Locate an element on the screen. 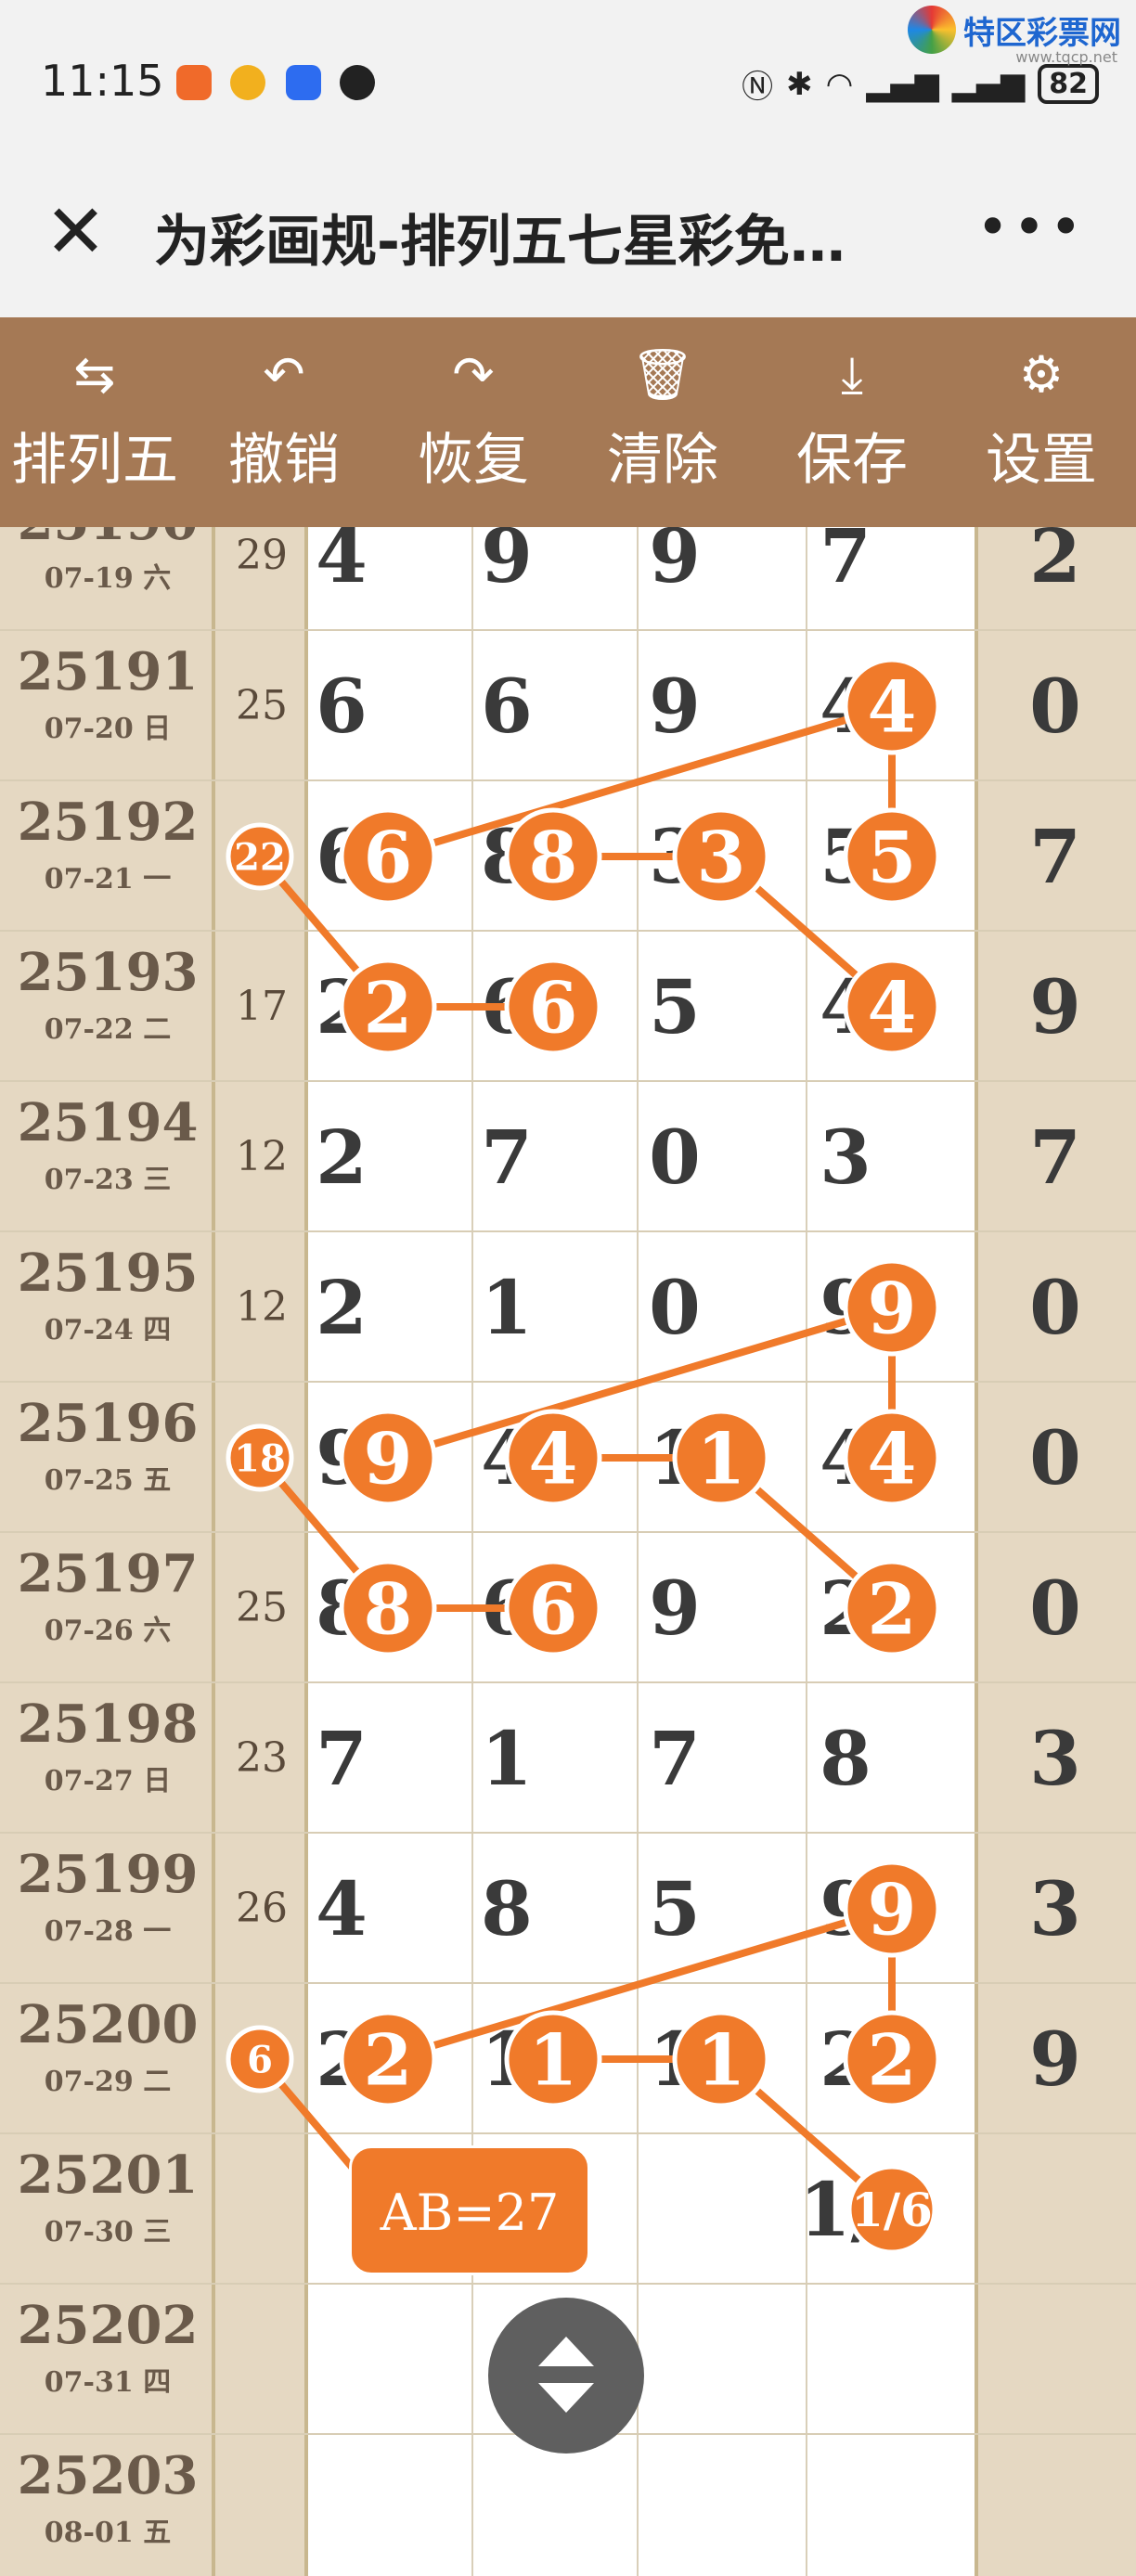 This screenshot has width=1136, height=2576. toolbar-button-undo: ↶ 撤销 is located at coordinates (284, 422).